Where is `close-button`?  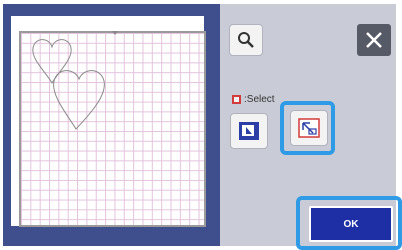 close-button is located at coordinates (374, 40).